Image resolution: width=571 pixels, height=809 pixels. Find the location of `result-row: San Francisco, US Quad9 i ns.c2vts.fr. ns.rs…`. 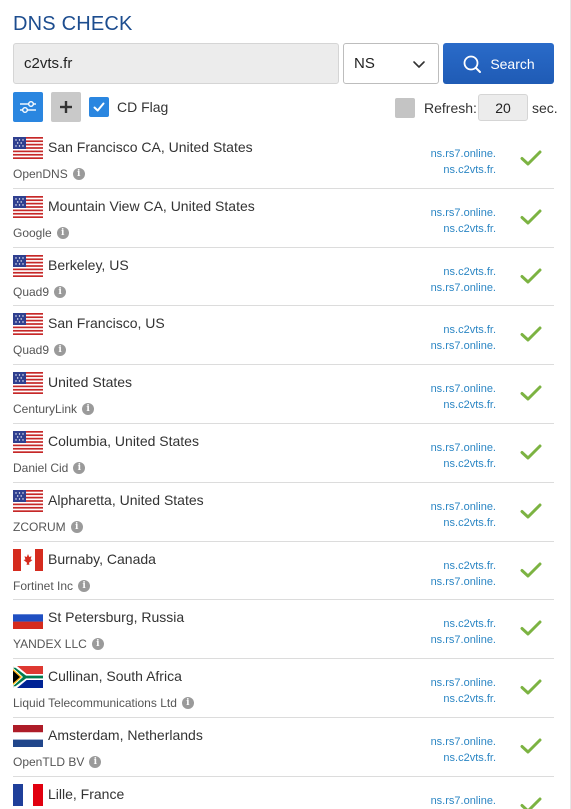

result-row: San Francisco, US Quad9 i ns.c2vts.fr. ns.rs… is located at coordinates (283, 336).